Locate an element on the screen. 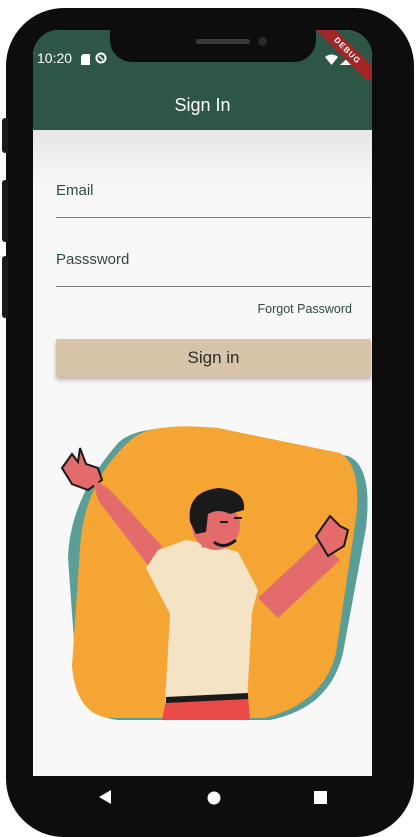 This screenshot has width=416, height=837. app-bar: Sign In is located at coordinates (202, 105).